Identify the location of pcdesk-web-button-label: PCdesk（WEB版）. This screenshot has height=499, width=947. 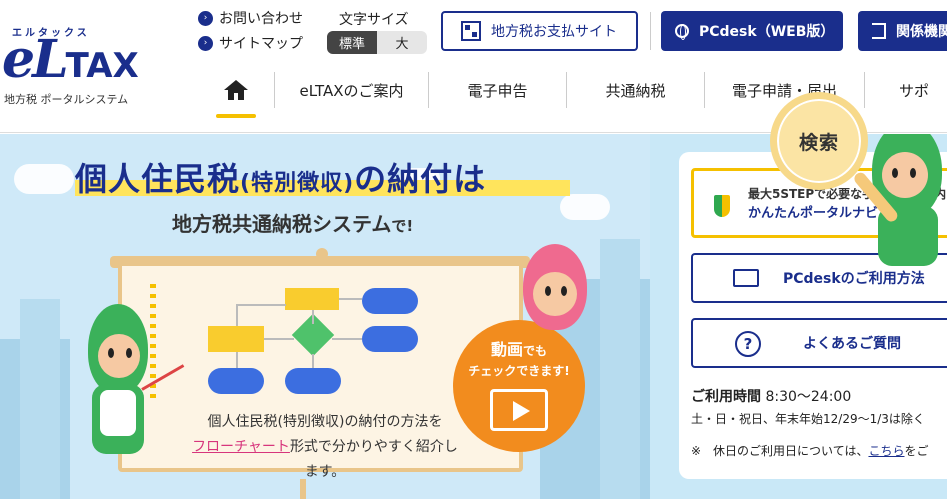
(767, 32).